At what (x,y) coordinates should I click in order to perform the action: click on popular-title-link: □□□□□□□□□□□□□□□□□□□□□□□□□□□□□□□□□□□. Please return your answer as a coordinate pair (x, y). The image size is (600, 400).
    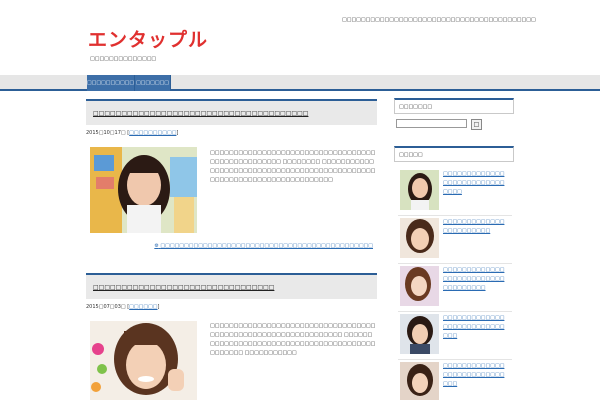
    Looking at the image, I should click on (476, 279).